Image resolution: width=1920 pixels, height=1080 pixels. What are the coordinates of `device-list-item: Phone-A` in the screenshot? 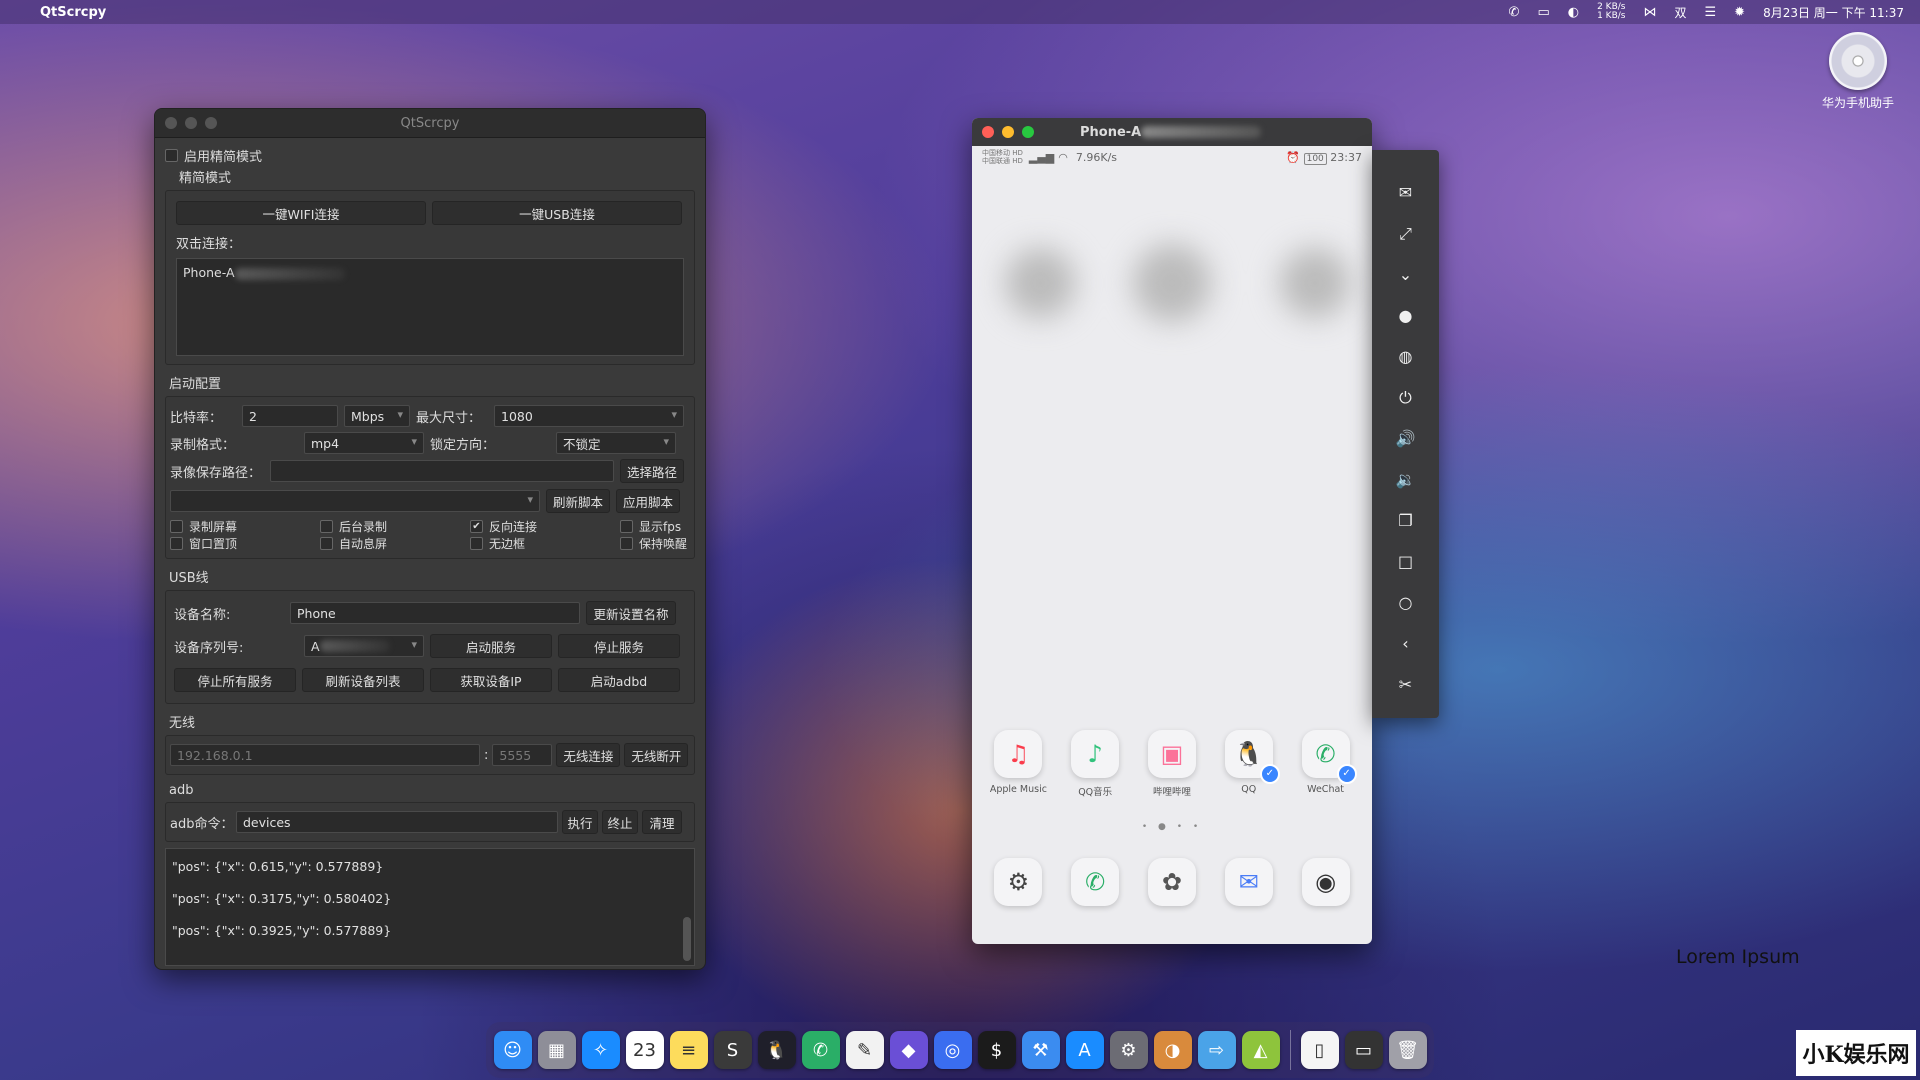 It's located at (264, 272).